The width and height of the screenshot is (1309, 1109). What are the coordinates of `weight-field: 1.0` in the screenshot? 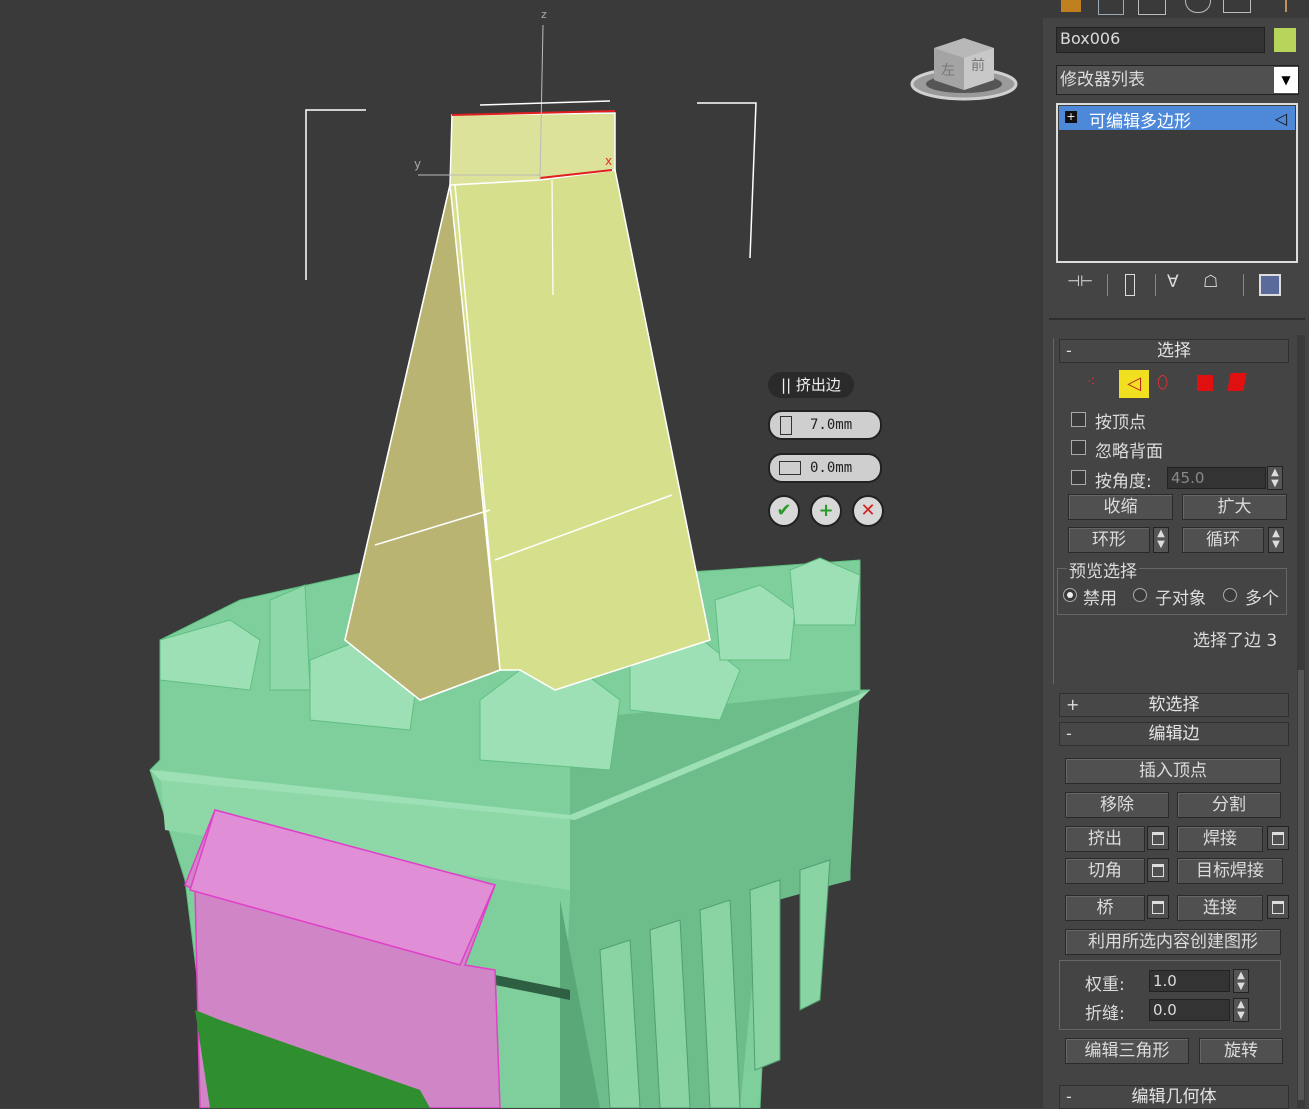 It's located at (1189, 981).